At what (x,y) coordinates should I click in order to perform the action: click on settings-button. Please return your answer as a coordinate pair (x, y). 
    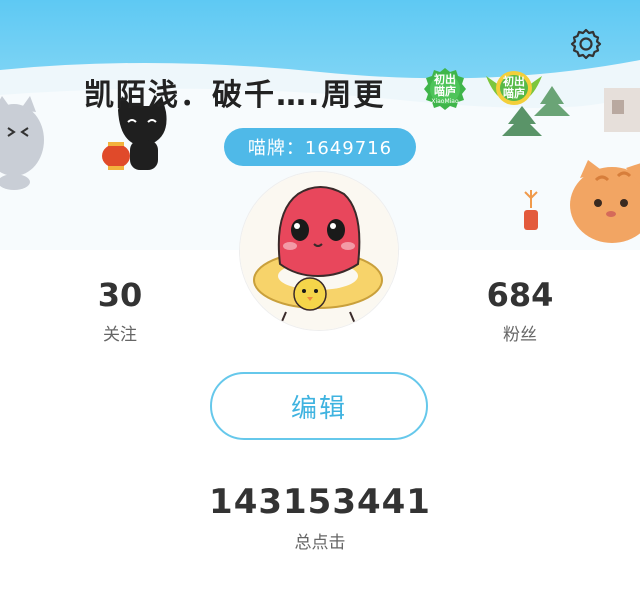
    Looking at the image, I should click on (586, 44).